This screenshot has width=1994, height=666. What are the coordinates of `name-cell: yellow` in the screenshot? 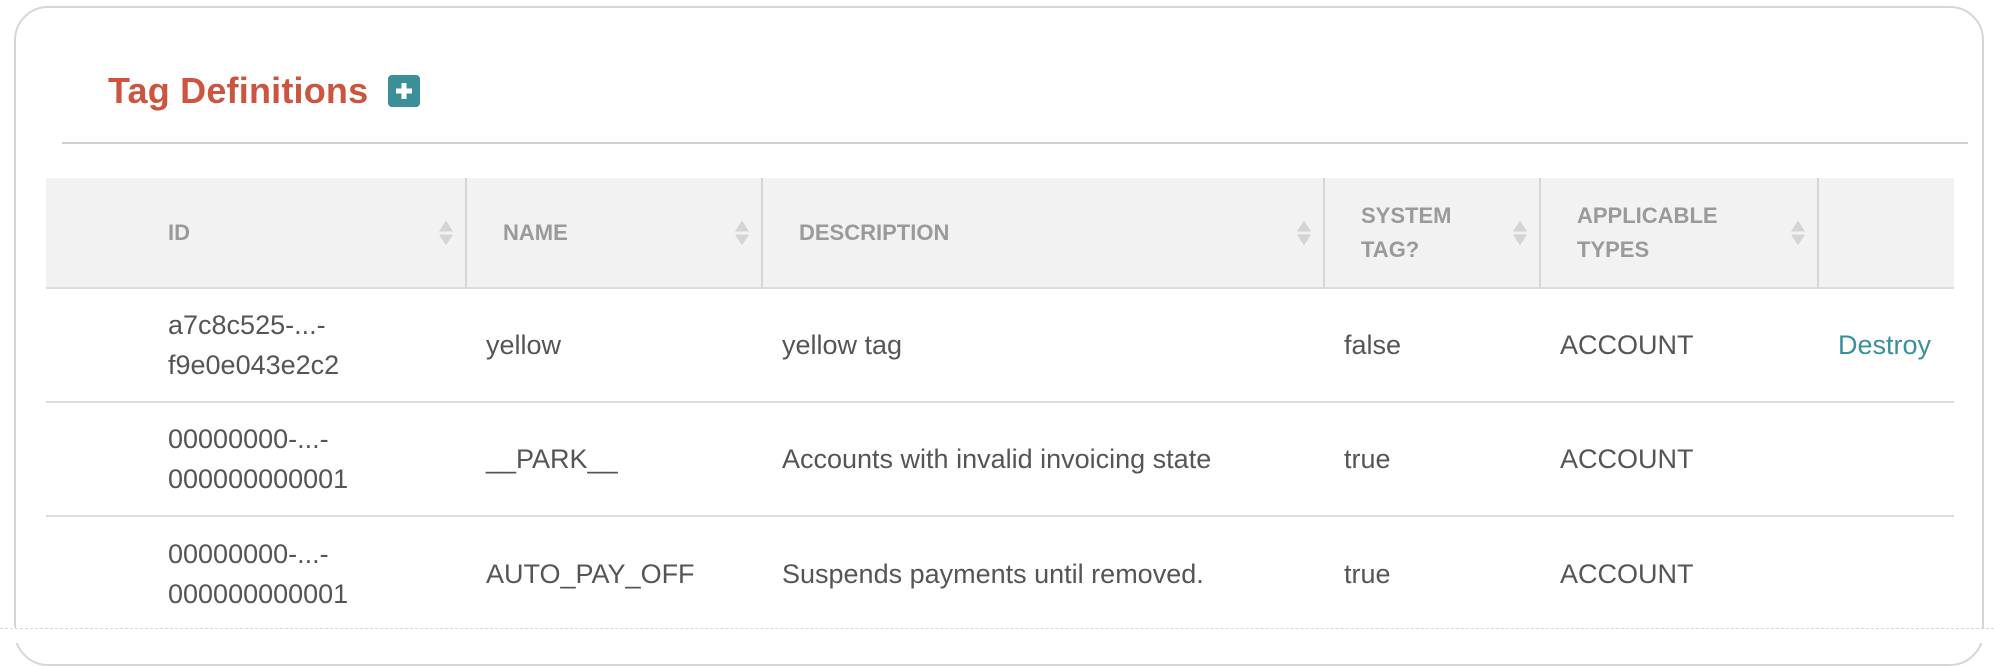 It's located at (524, 345).